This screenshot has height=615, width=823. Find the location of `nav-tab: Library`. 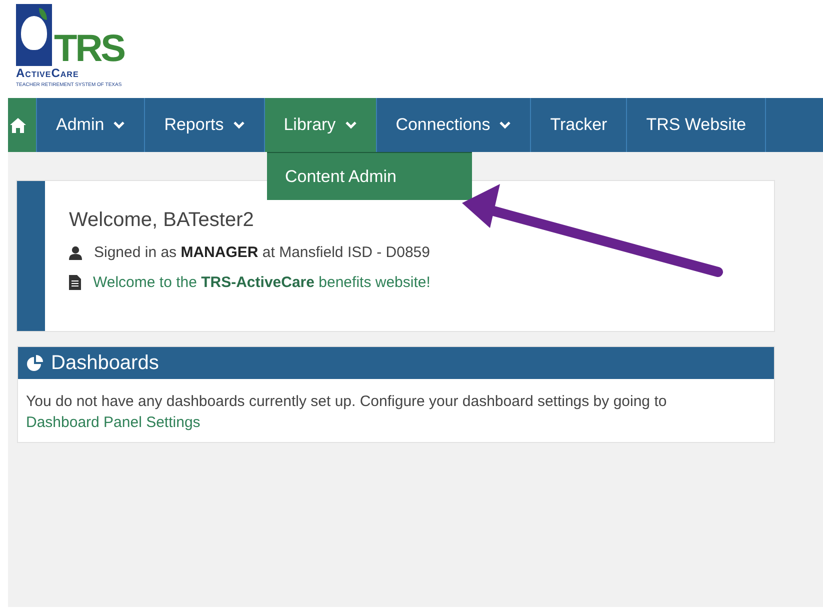

nav-tab: Library is located at coordinates (320, 125).